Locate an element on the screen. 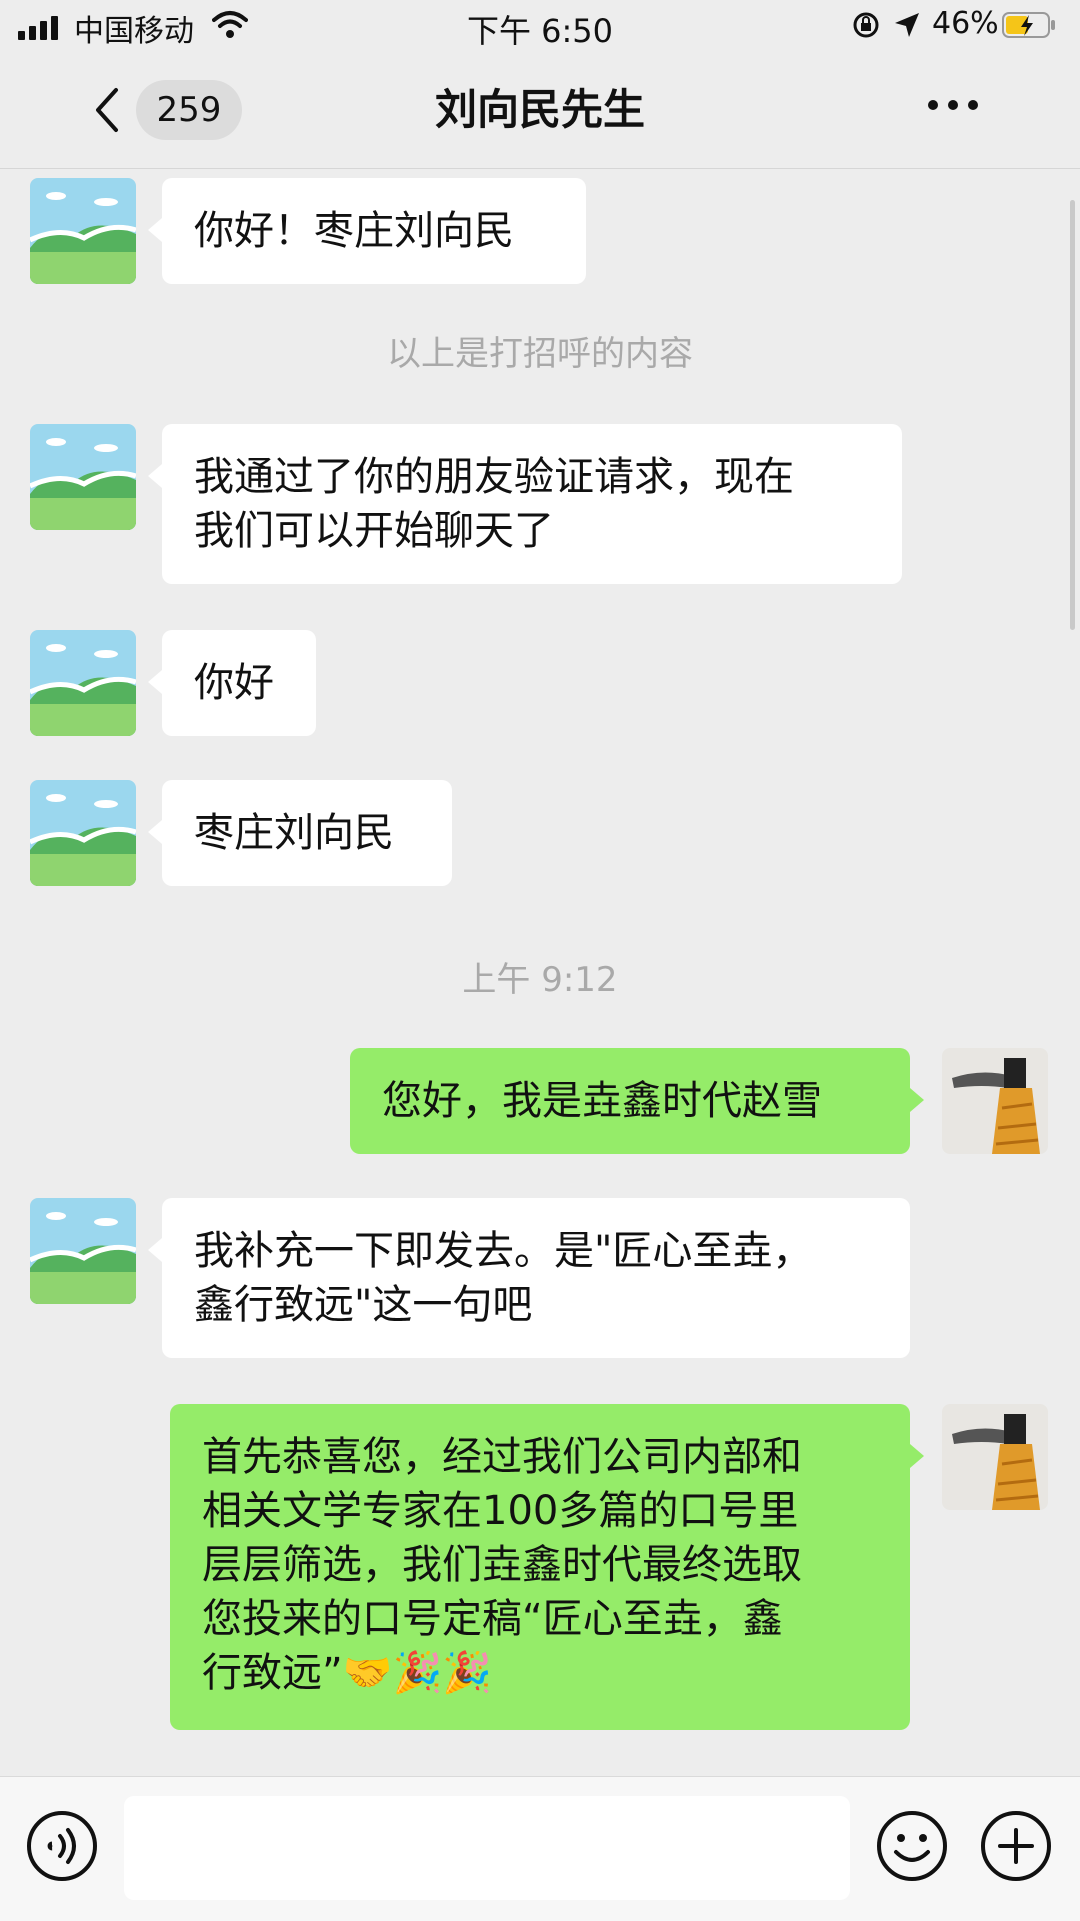 Image resolution: width=1080 pixels, height=1921 pixels. message-text: 枣庄刘向民 is located at coordinates (294, 833).